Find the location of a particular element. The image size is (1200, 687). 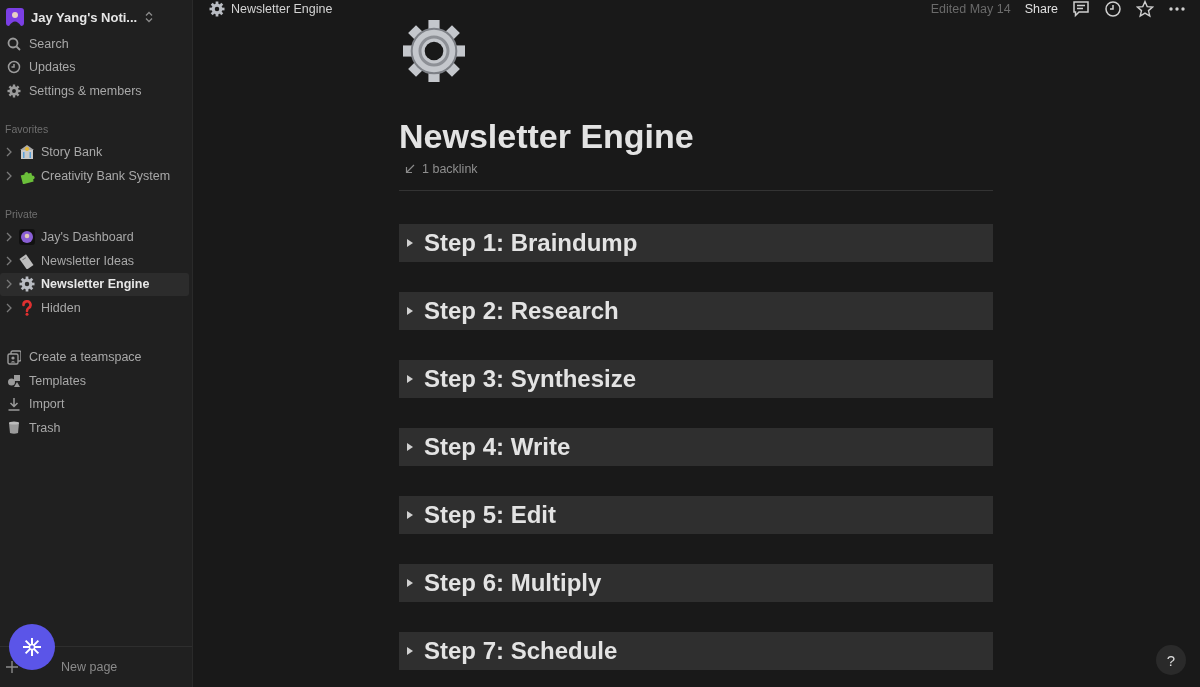

page-title: Newsletter Engine is located at coordinates (546, 136).